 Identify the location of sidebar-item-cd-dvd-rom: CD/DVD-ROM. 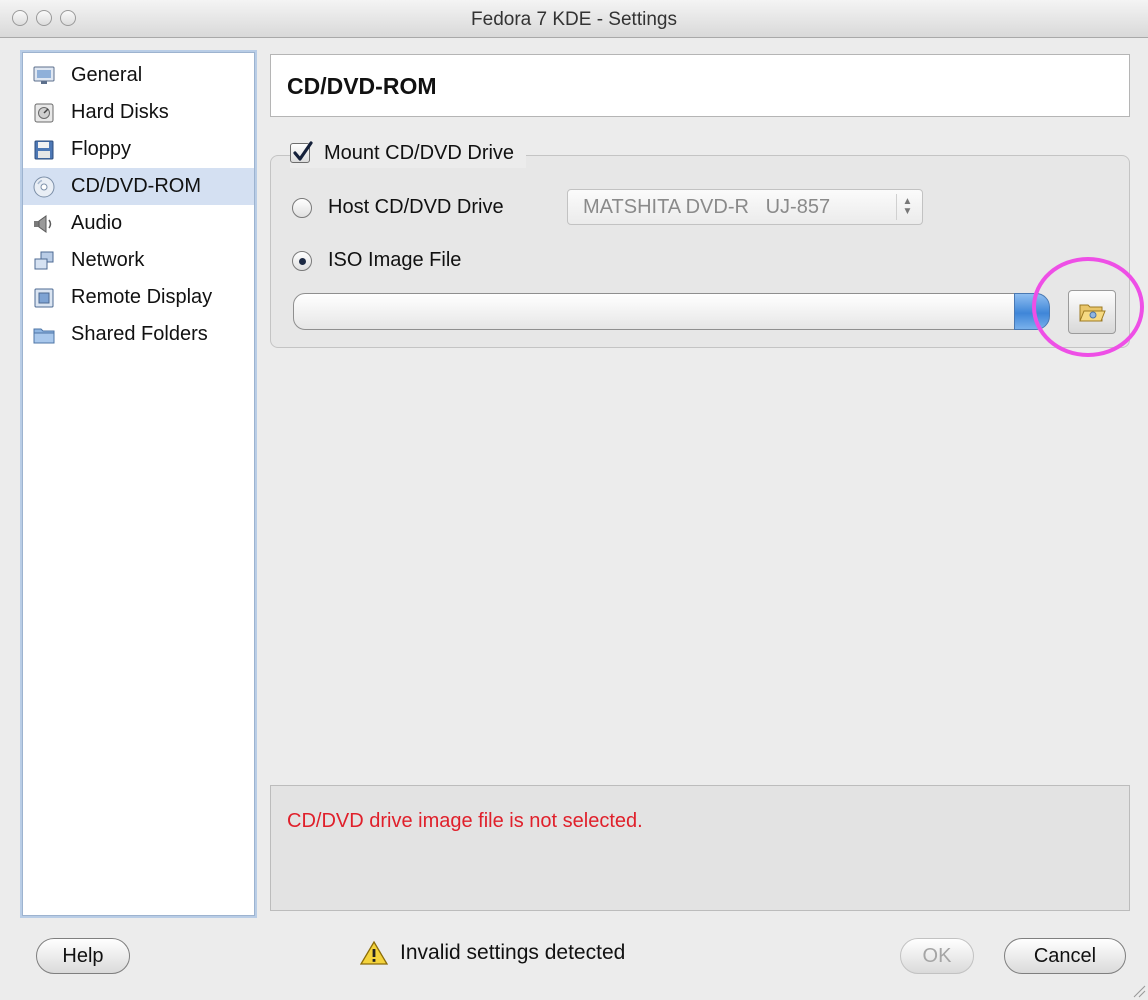
(138, 186).